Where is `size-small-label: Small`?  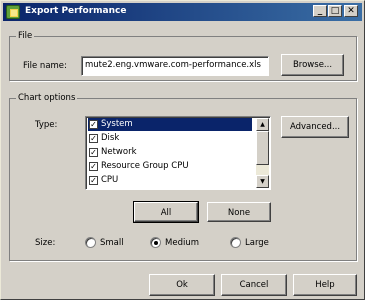
size-small-label: Small is located at coordinates (112, 243).